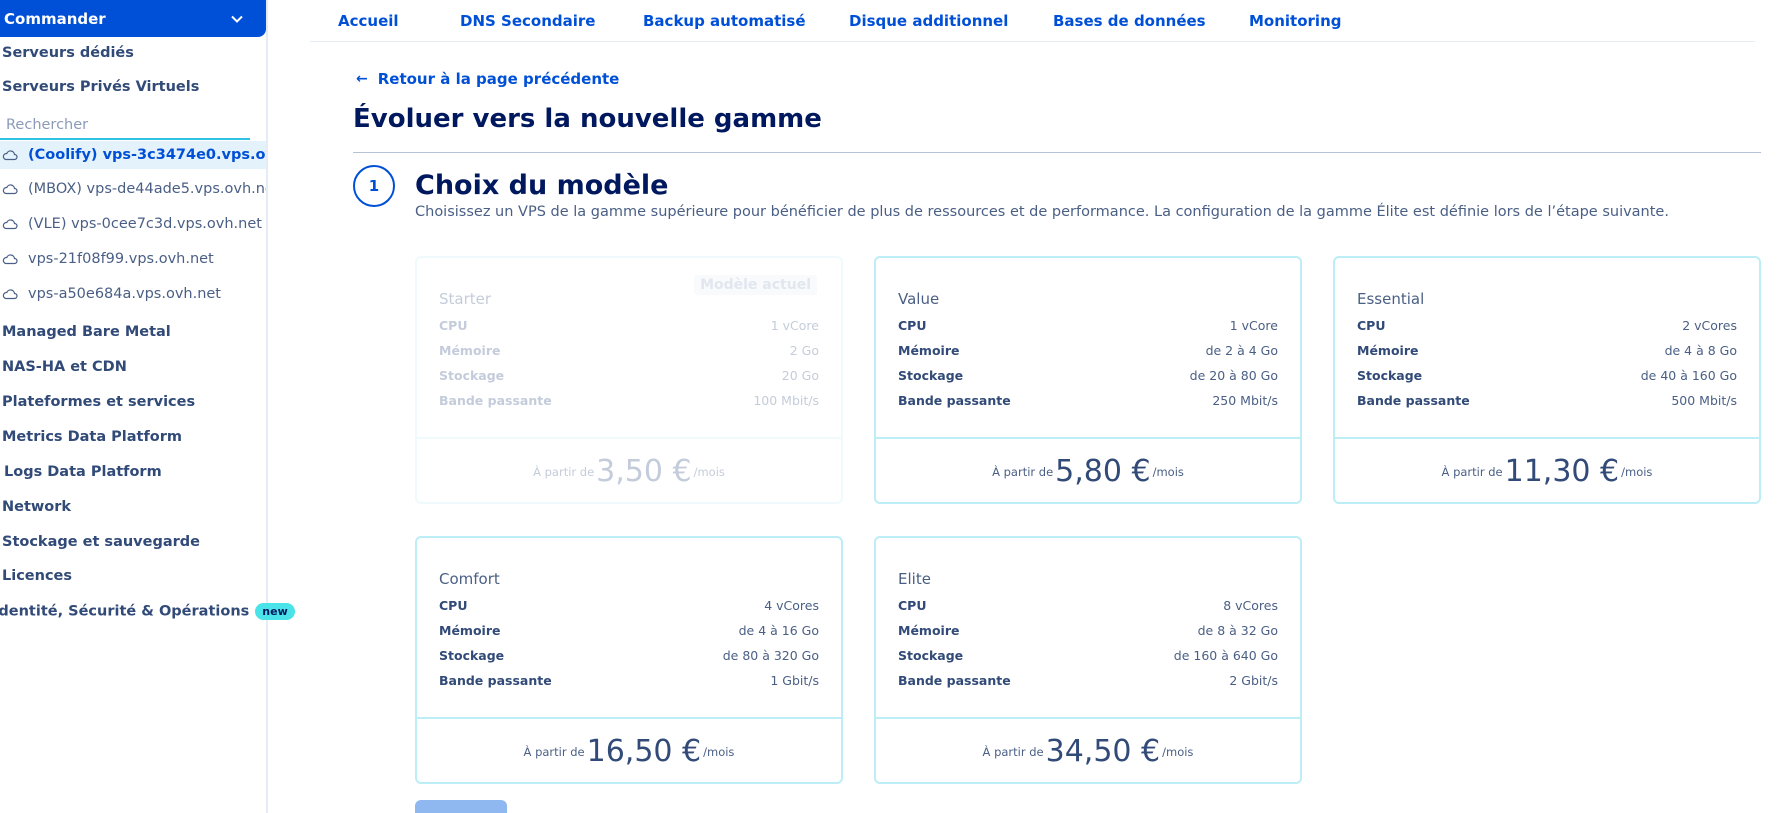 The image size is (1777, 813). Describe the element at coordinates (1562, 471) in the screenshot. I see `price-value: 11,30 €` at that location.